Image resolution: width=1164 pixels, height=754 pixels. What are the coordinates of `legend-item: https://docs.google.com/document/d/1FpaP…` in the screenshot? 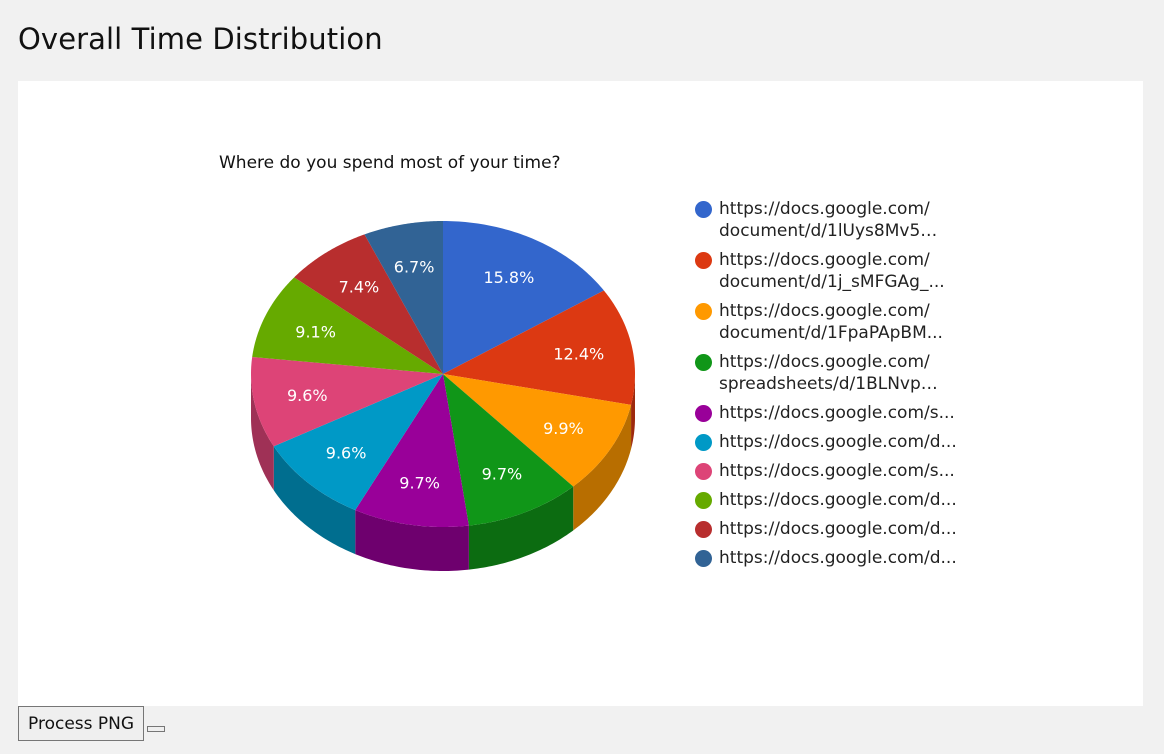 It's located at (830, 322).